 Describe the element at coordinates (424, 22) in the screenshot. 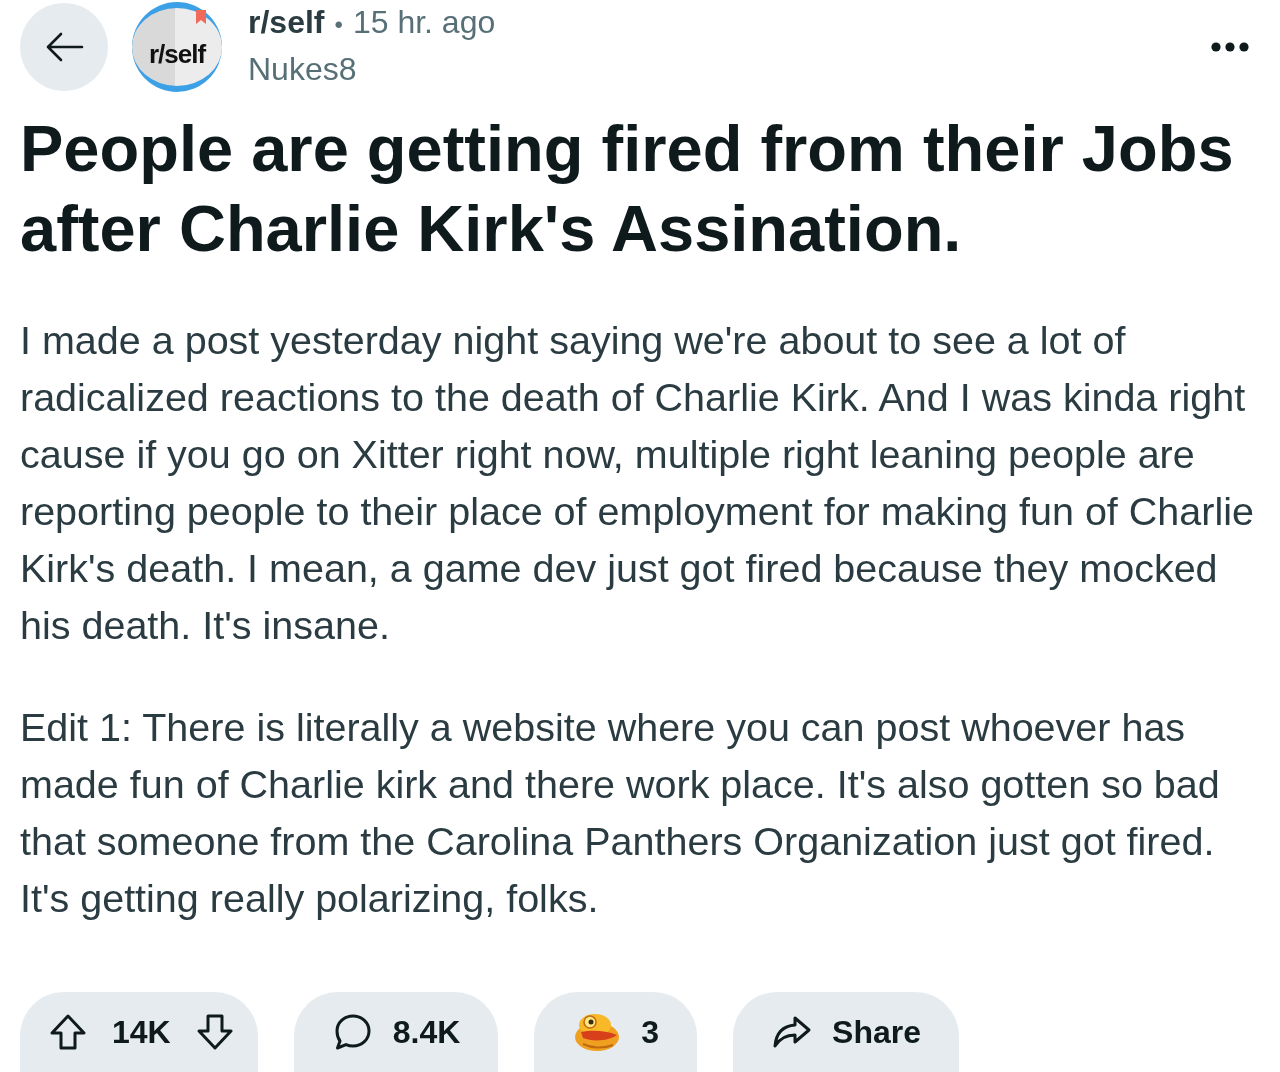

I see `post-time: 15 hr. ago` at that location.